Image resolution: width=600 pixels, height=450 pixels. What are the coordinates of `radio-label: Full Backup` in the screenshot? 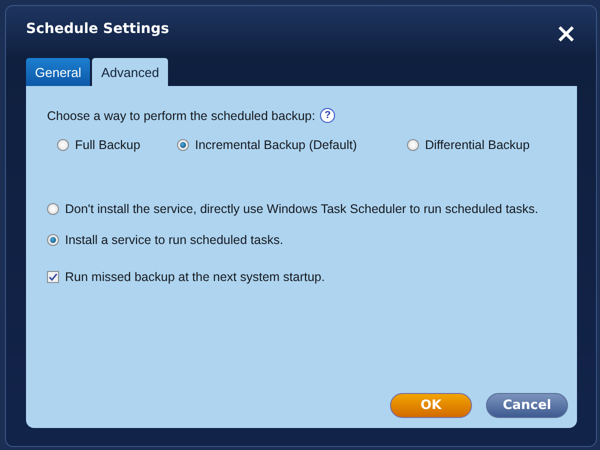 It's located at (107, 145).